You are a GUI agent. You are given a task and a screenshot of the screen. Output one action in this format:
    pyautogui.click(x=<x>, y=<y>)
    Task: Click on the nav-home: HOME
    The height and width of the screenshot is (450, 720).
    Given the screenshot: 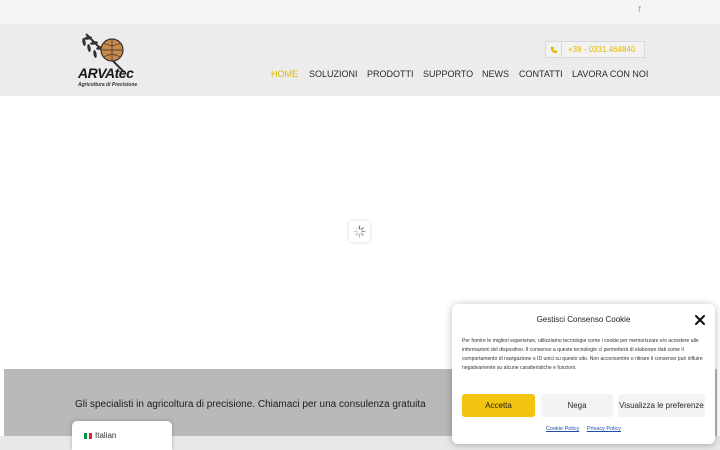 What is the action you would take?
    pyautogui.click(x=284, y=74)
    